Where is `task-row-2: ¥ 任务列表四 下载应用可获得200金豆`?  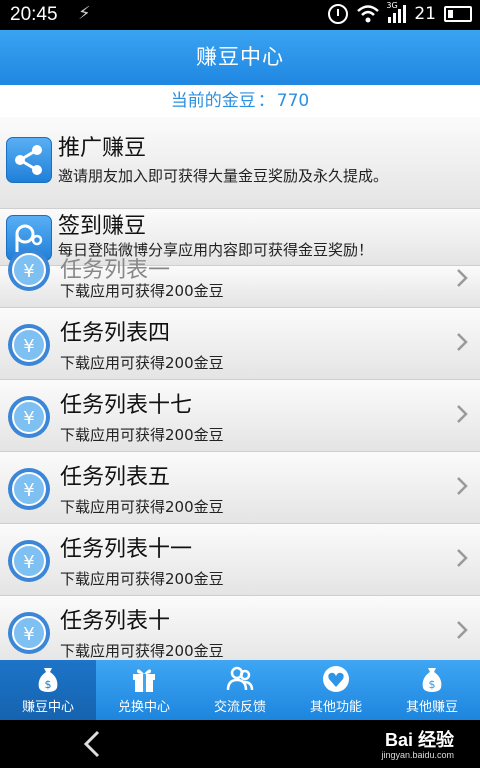 task-row-2: ¥ 任务列表四 下载应用可获得200金豆 is located at coordinates (240, 344).